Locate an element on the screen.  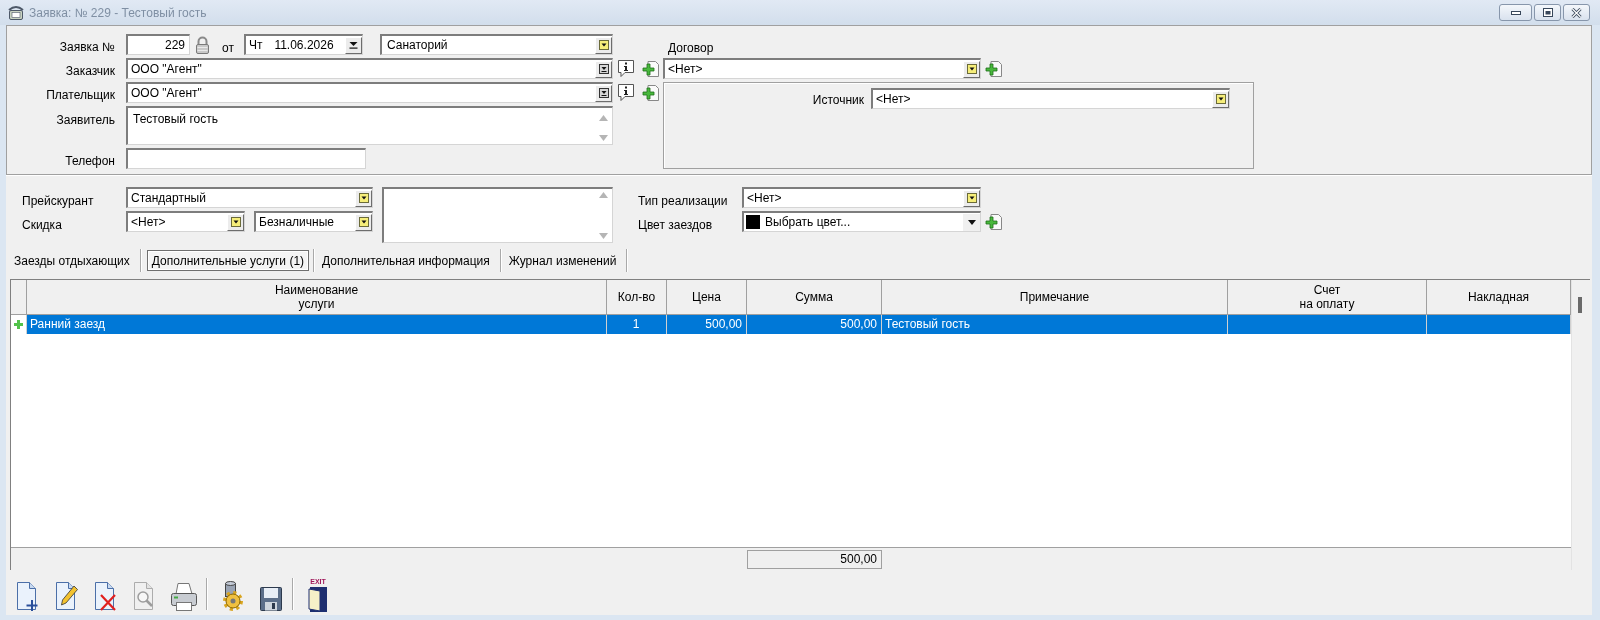
tab: Дополнительная информация is located at coordinates (408, 260).